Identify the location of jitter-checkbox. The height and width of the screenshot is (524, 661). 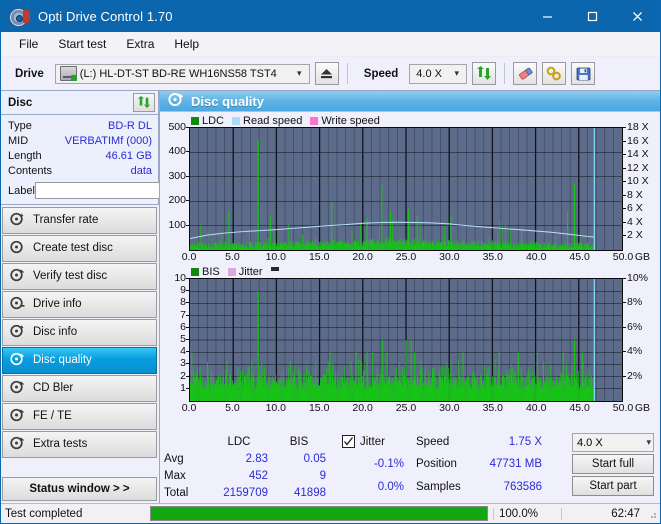
(348, 441).